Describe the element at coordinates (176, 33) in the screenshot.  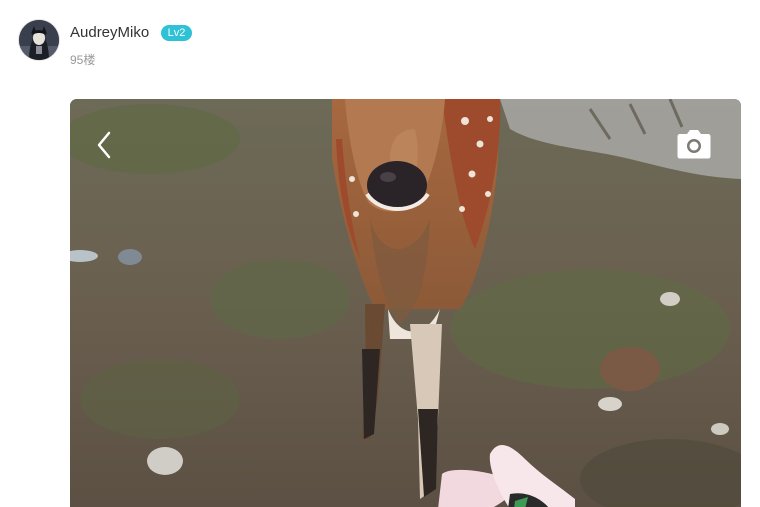
I see `level-badge: Lv2` at that location.